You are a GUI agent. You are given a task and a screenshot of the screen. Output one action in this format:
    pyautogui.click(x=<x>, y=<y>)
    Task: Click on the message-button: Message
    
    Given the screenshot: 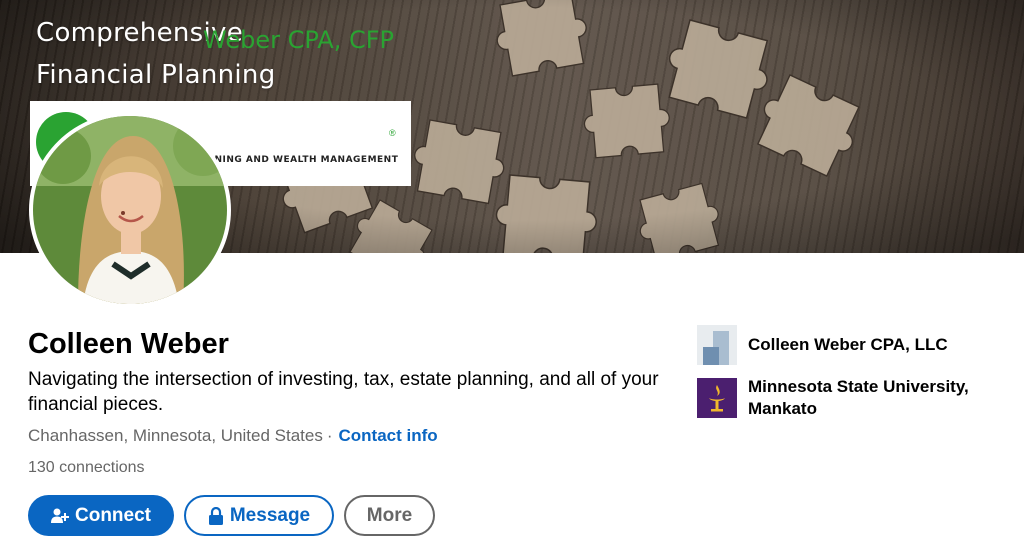 What is the action you would take?
    pyautogui.click(x=259, y=515)
    